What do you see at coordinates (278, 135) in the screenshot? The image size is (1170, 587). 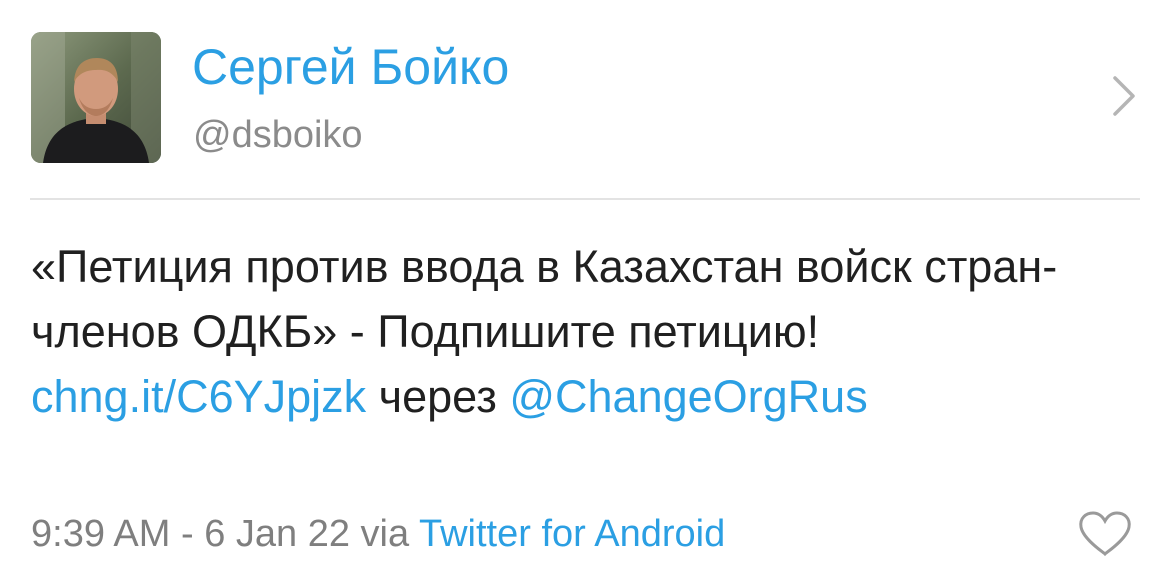 I see `user-handle: @dsboiko` at bounding box center [278, 135].